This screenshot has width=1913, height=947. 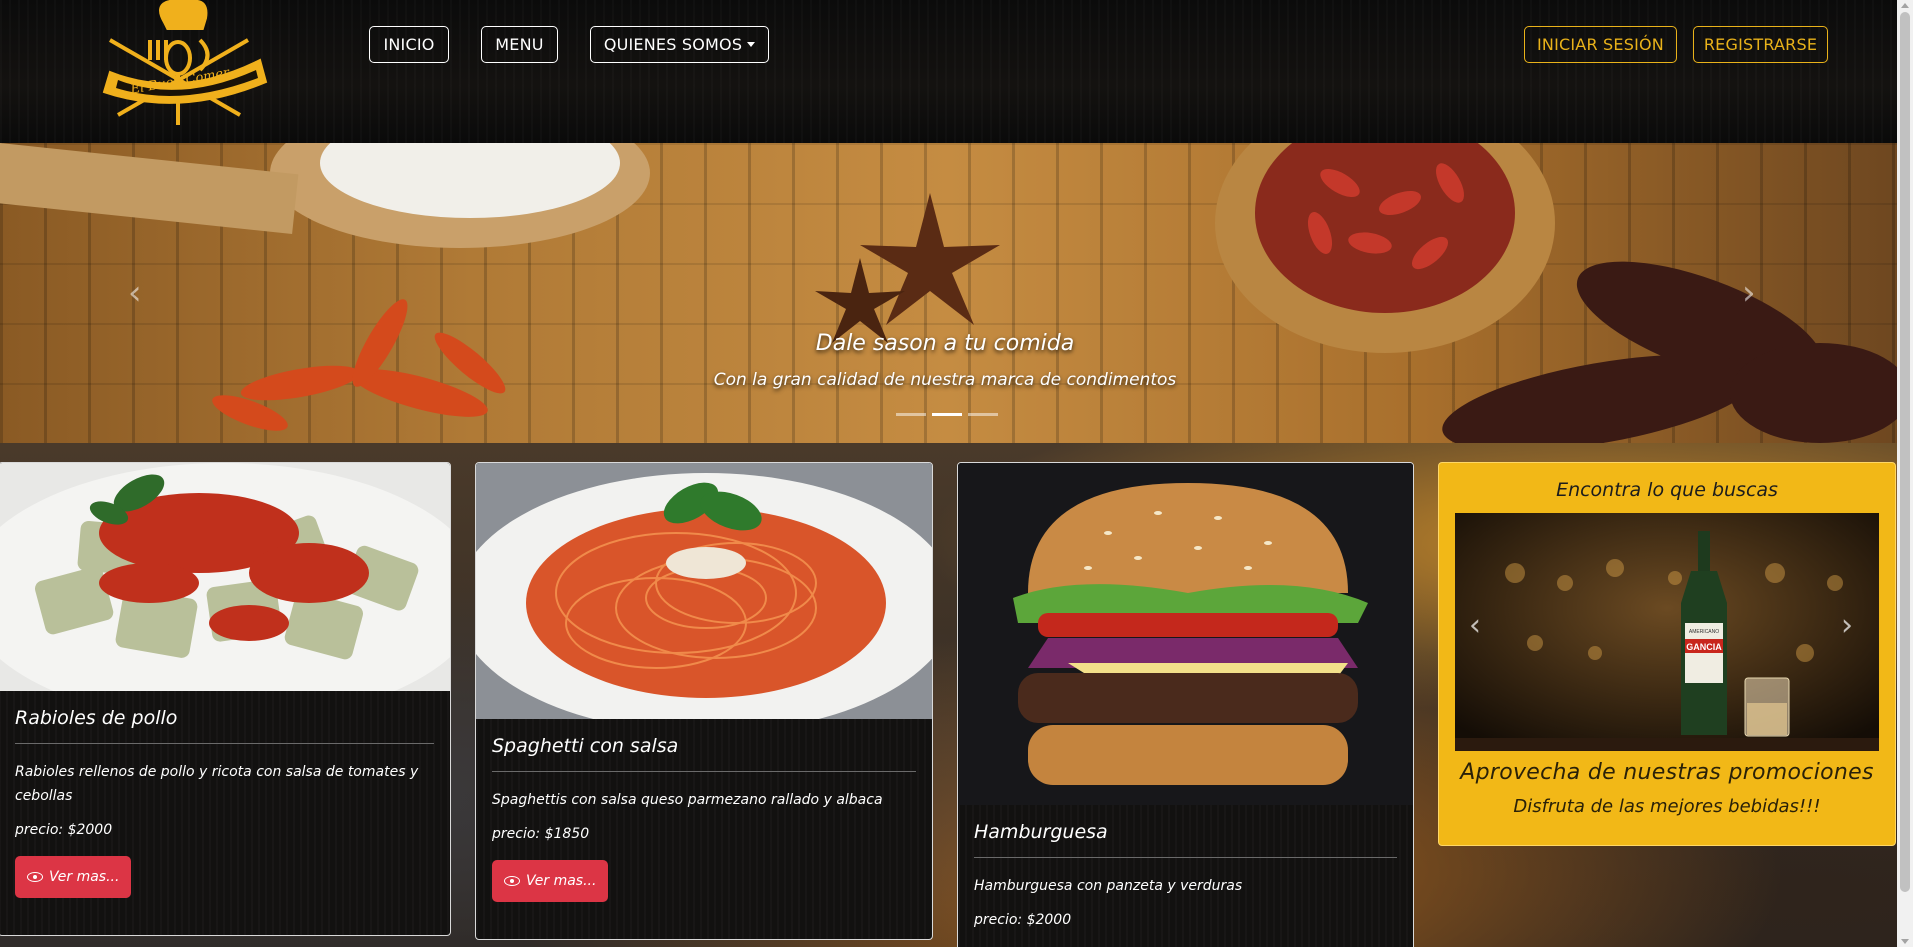 I want to click on promo-card: Encontra lo que buscas AMERICANO GANCIA, so click(x=1667, y=654).